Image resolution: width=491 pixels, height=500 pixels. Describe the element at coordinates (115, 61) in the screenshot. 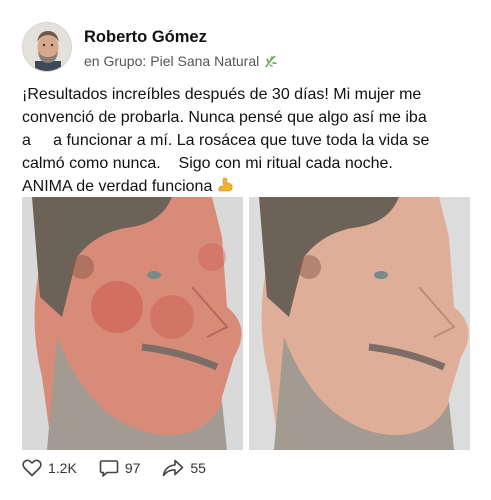

I see `group-prefix: en Grupo:` at that location.